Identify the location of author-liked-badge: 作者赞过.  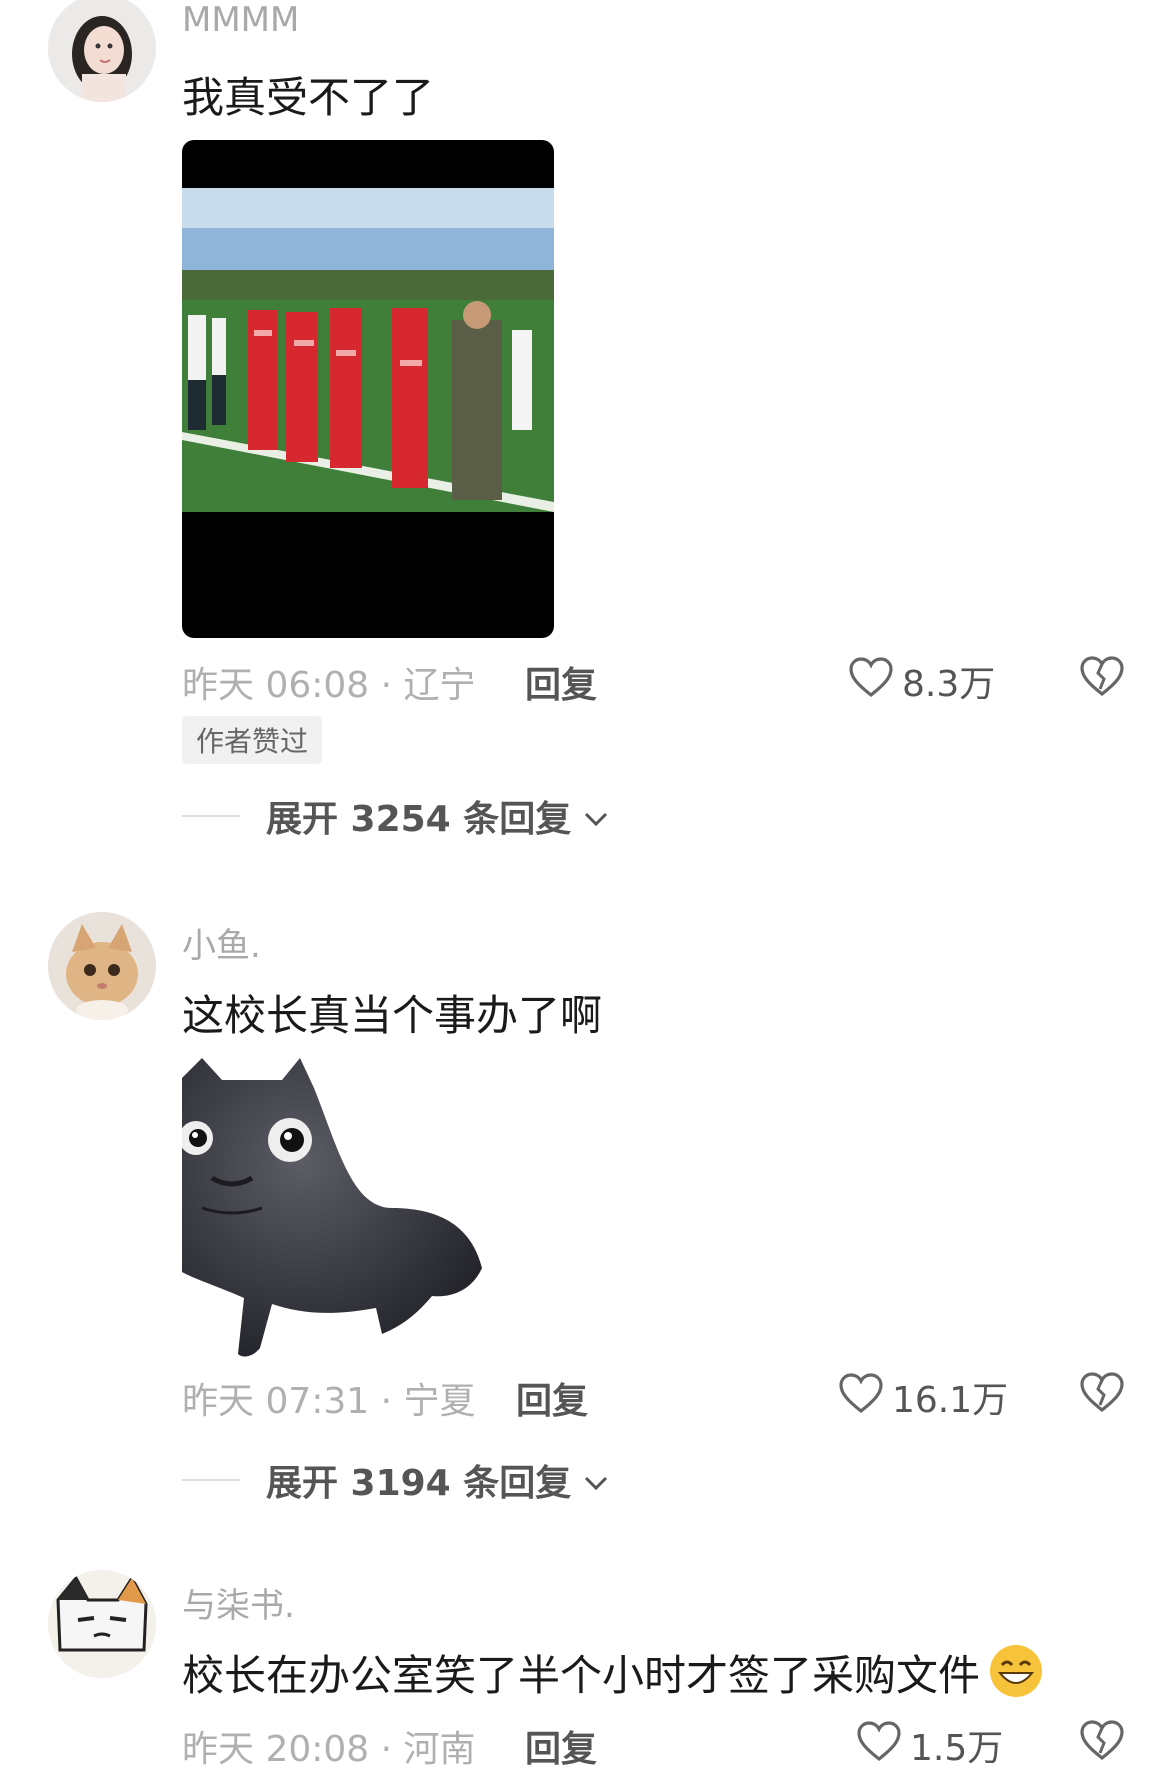
(252, 740).